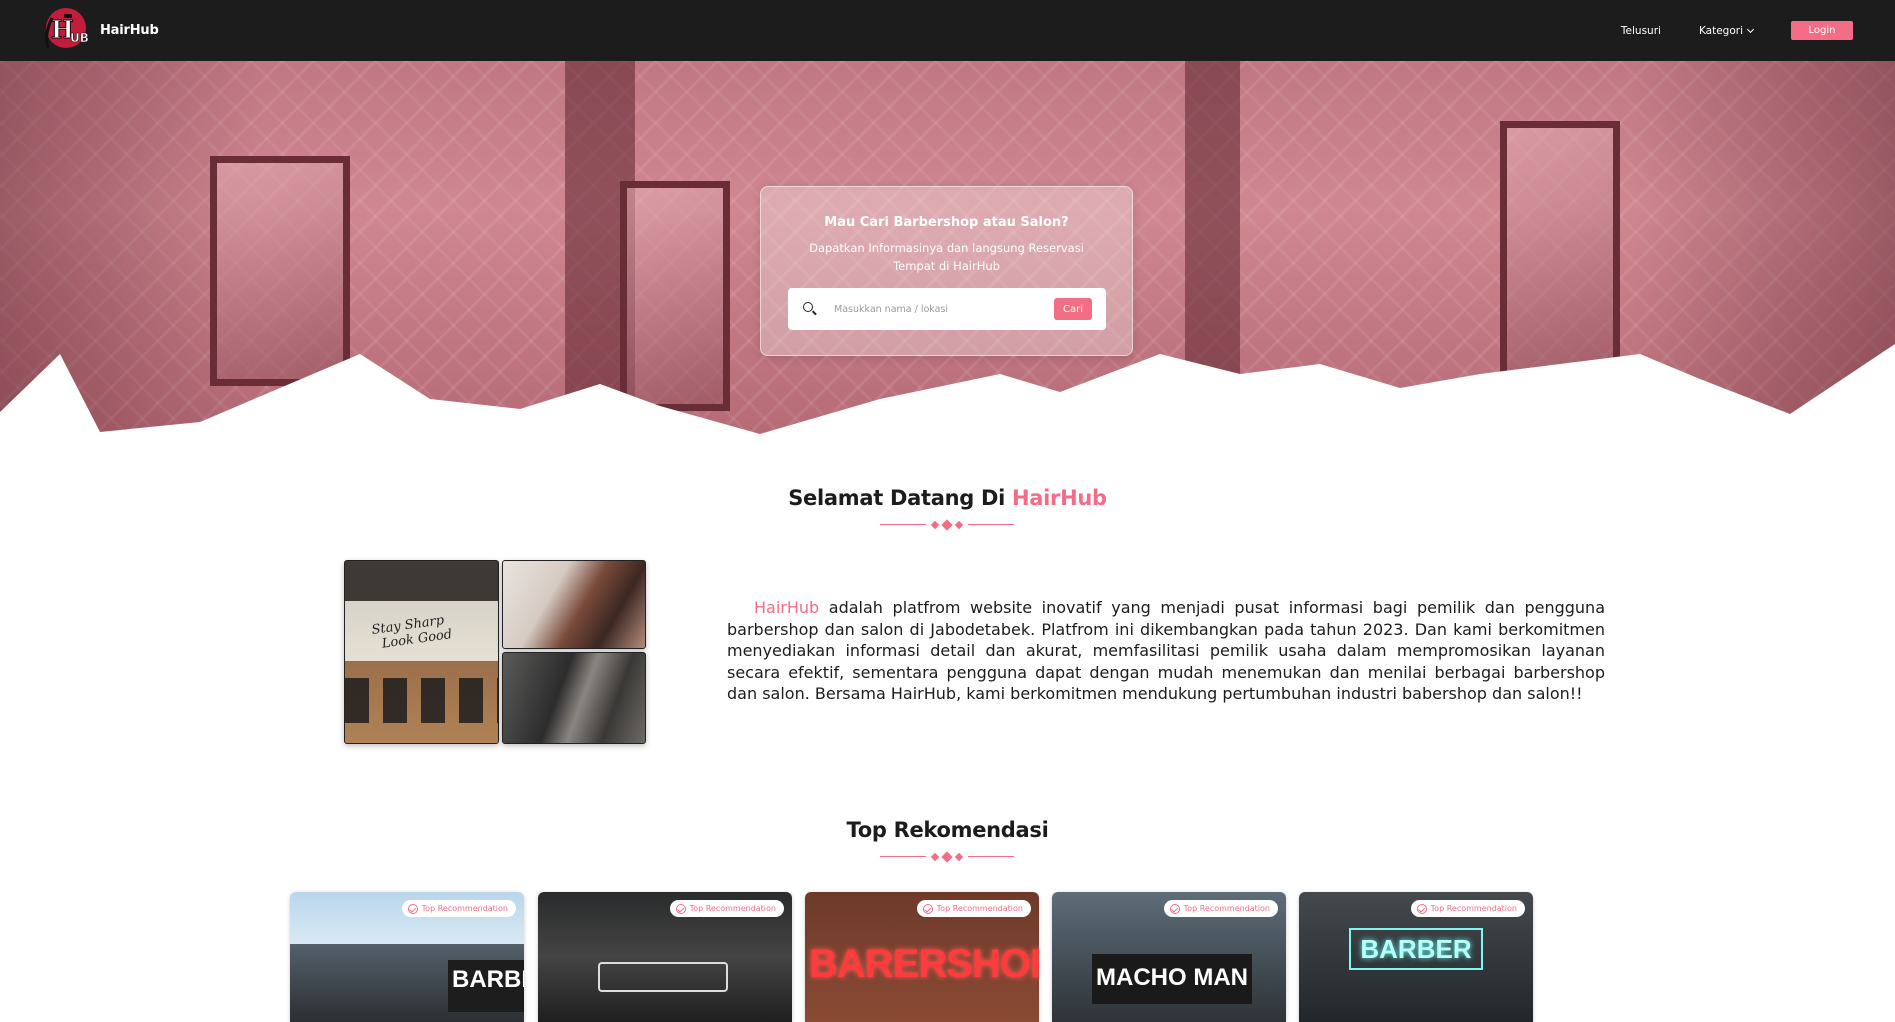  What do you see at coordinates (934, 309) in the screenshot?
I see `search-input` at bounding box center [934, 309].